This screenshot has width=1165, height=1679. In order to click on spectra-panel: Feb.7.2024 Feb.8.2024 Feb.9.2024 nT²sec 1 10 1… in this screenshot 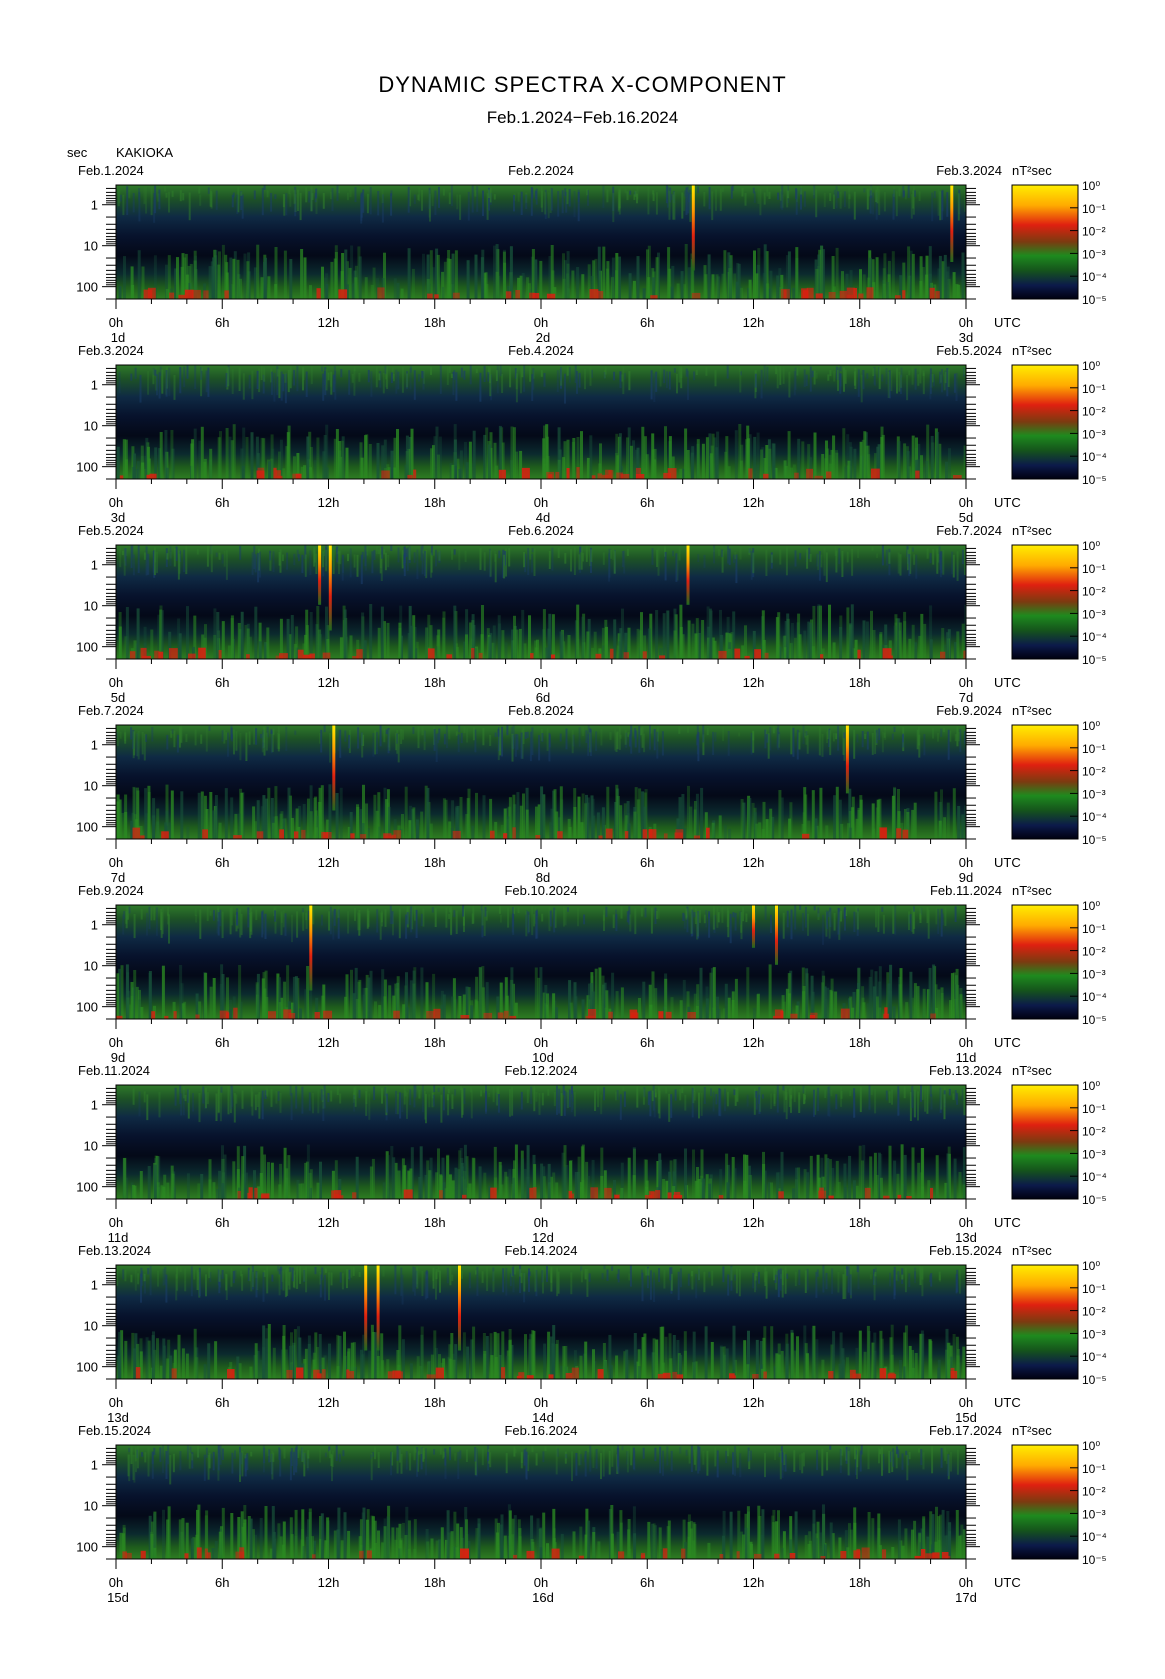, I will do `click(591, 794)`.